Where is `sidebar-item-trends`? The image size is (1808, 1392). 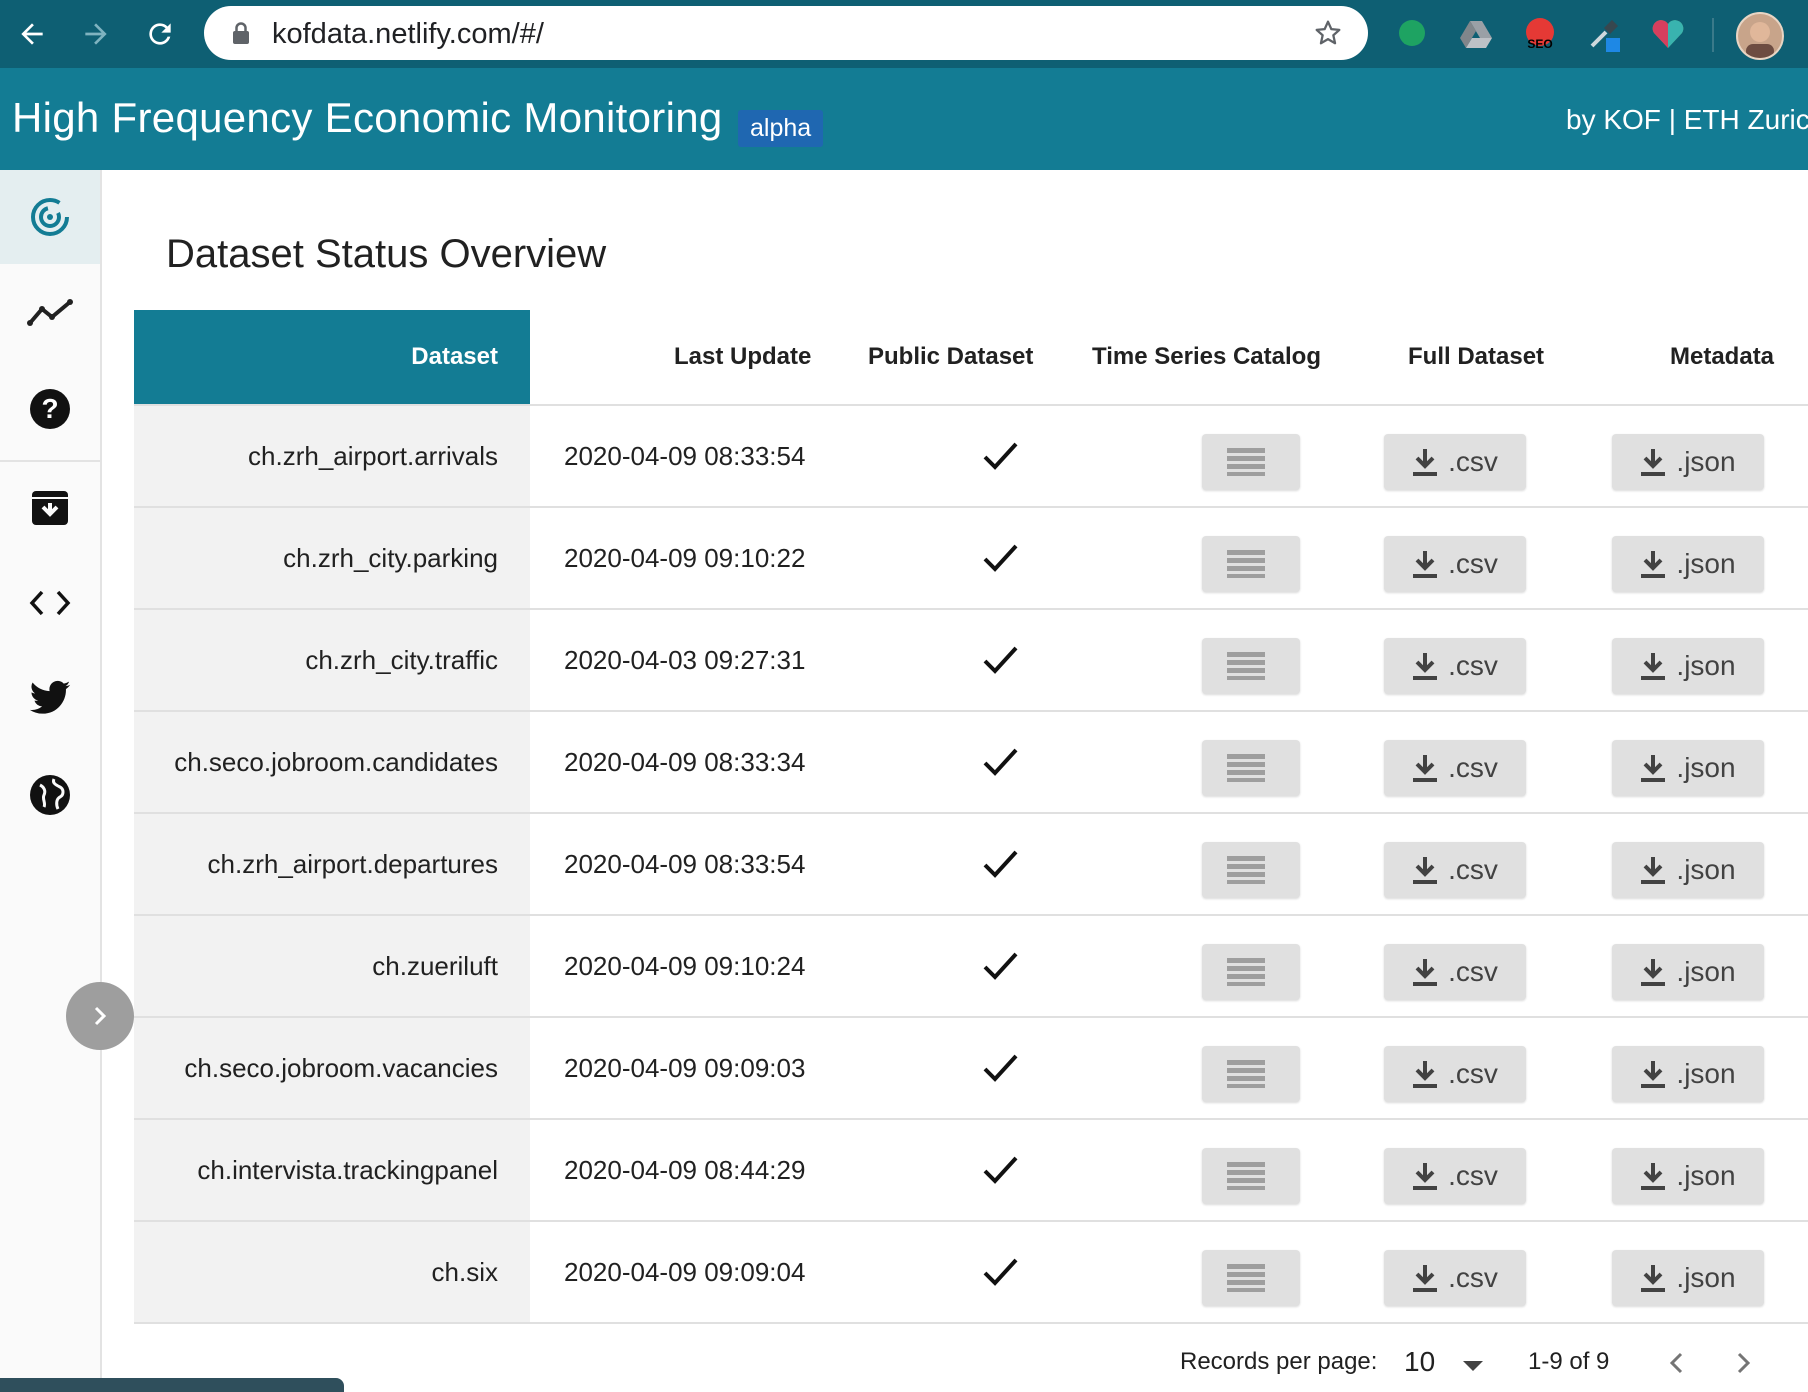 sidebar-item-trends is located at coordinates (50, 313).